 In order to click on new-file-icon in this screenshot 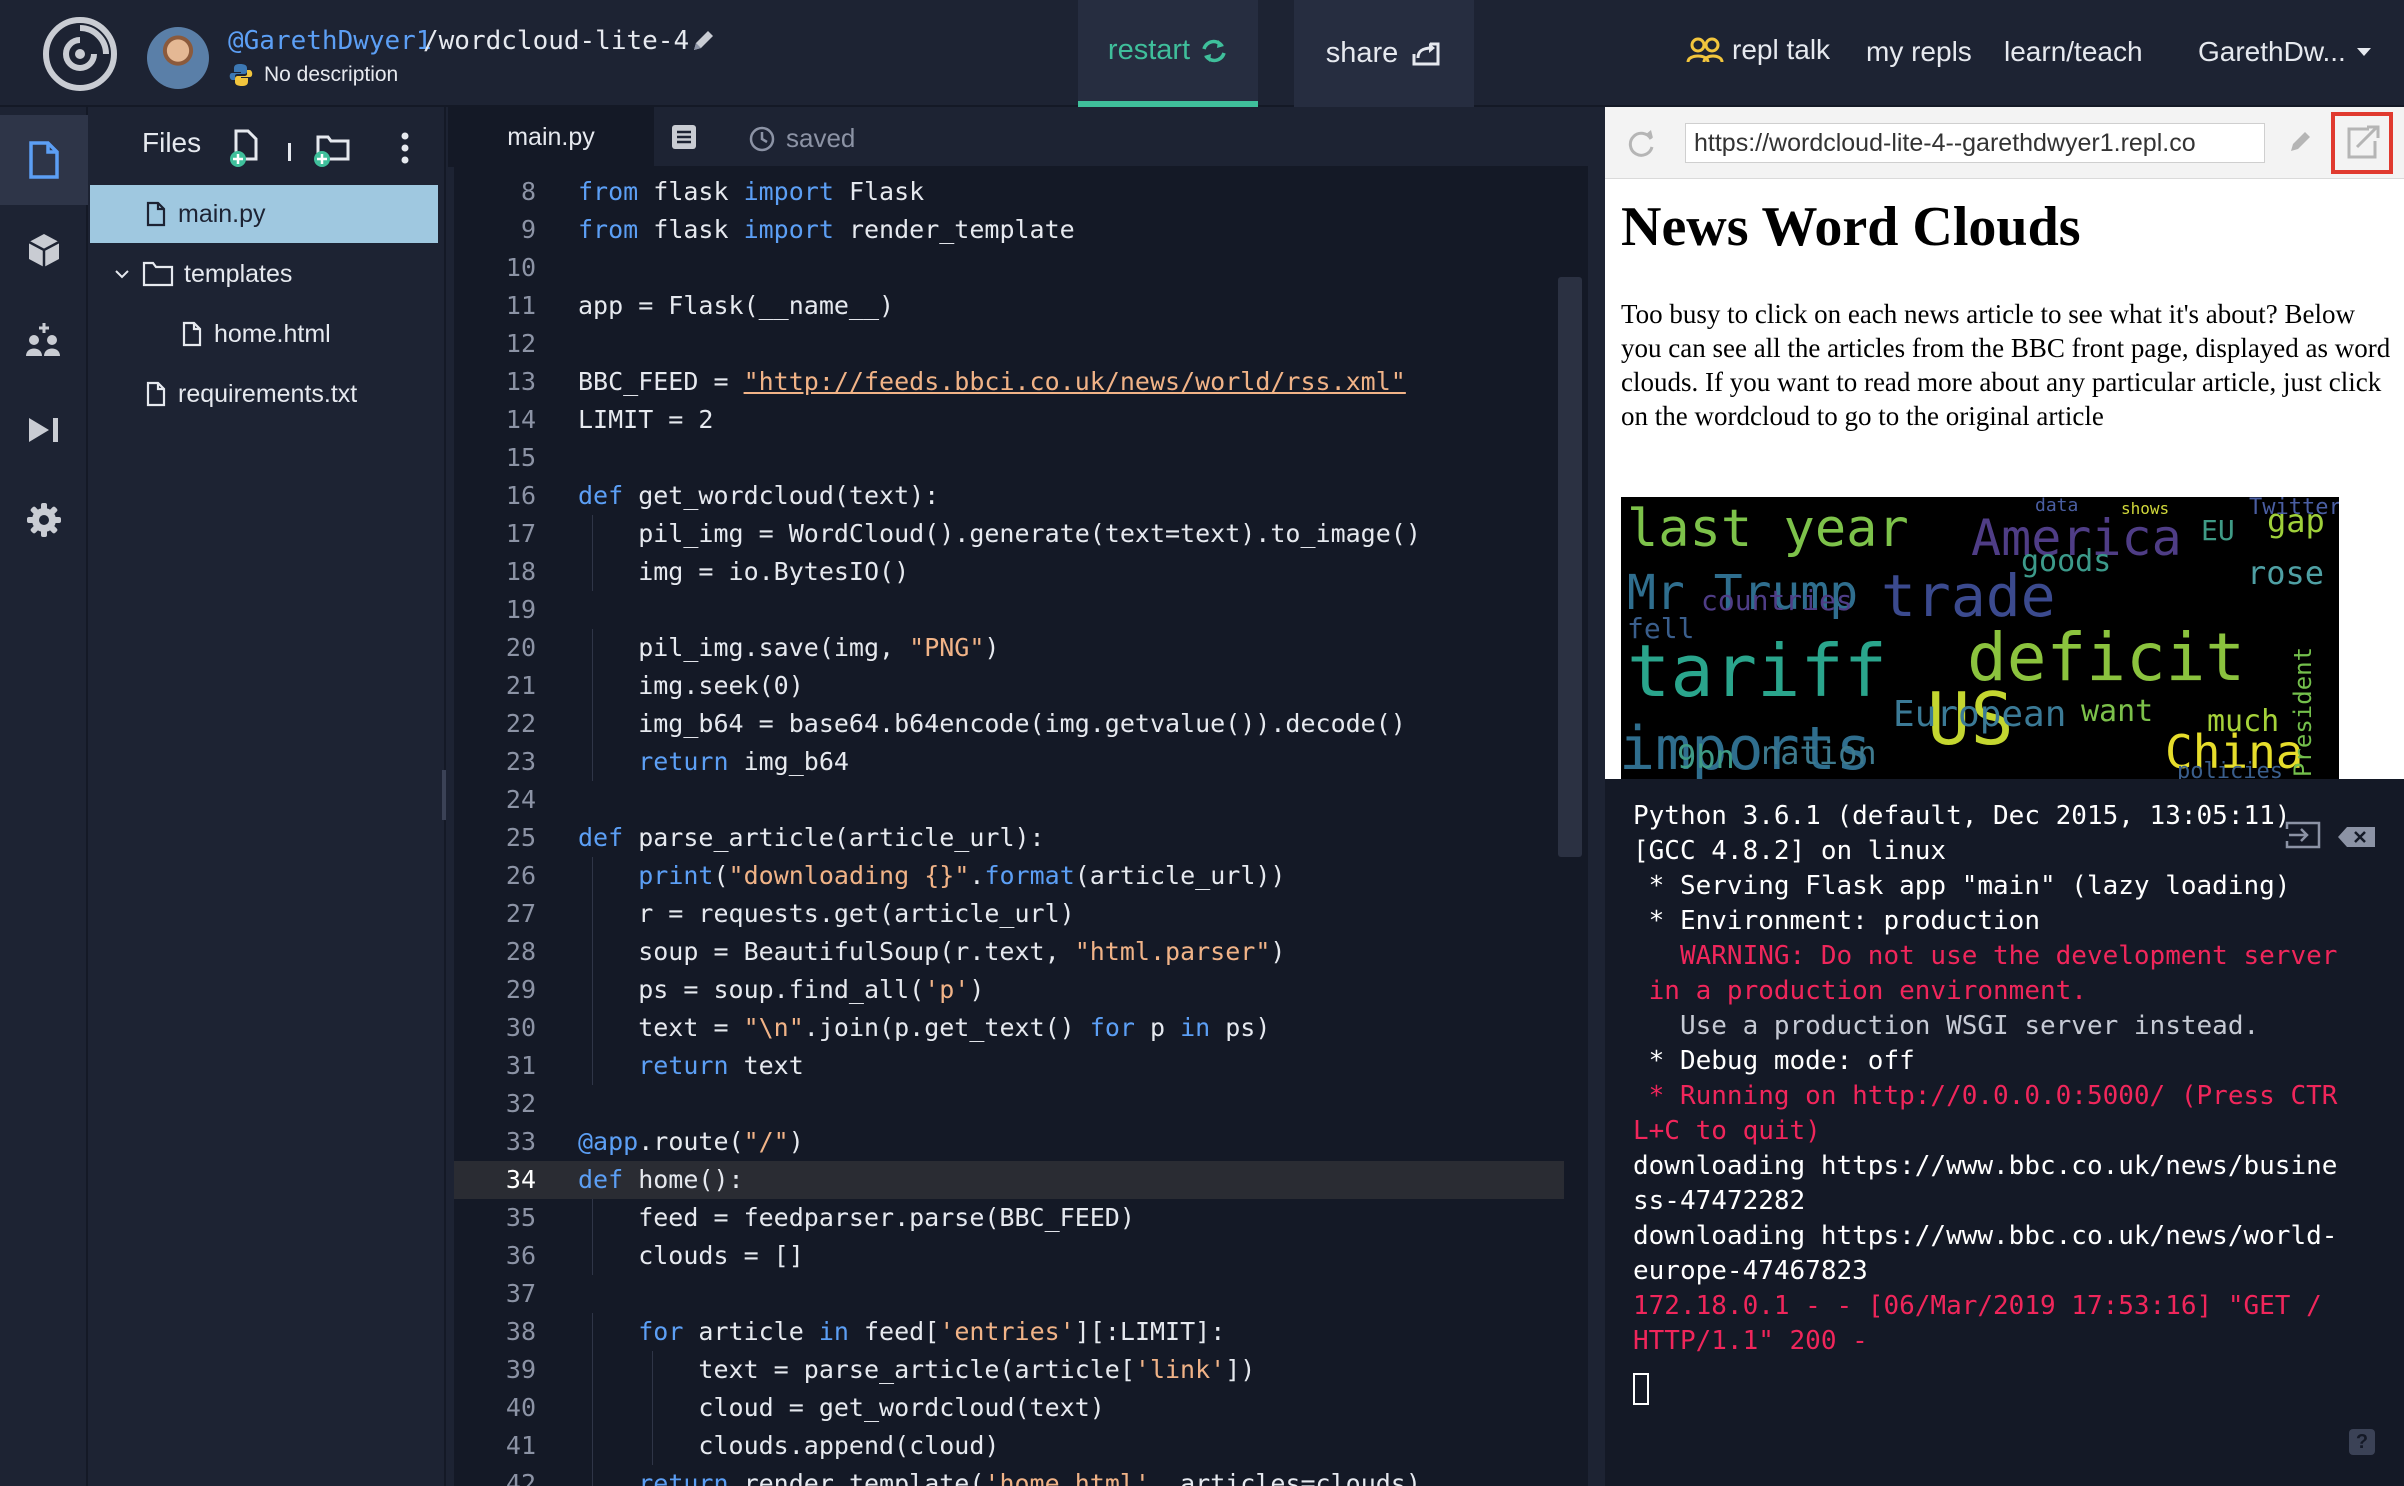, I will do `click(245, 149)`.